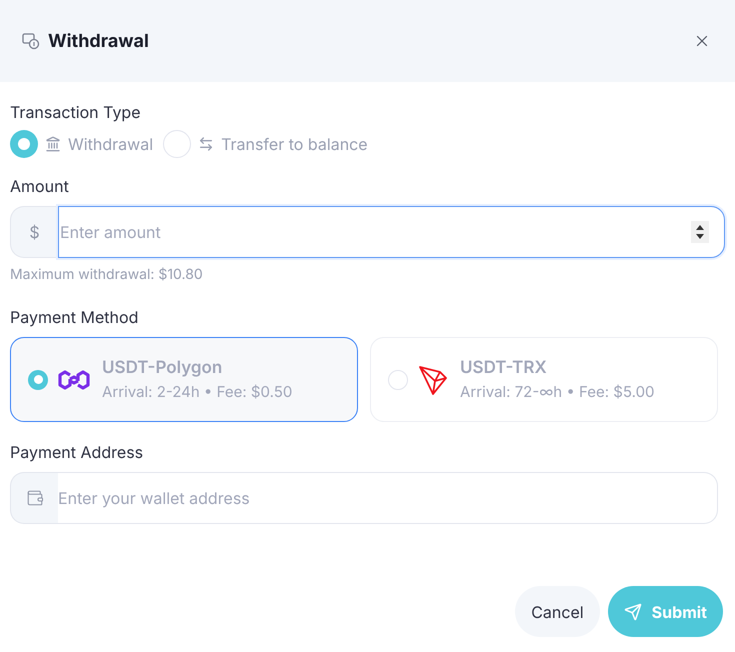  I want to click on method-details: Arrival: 72-∞h • Fee: $5.00, so click(557, 391).